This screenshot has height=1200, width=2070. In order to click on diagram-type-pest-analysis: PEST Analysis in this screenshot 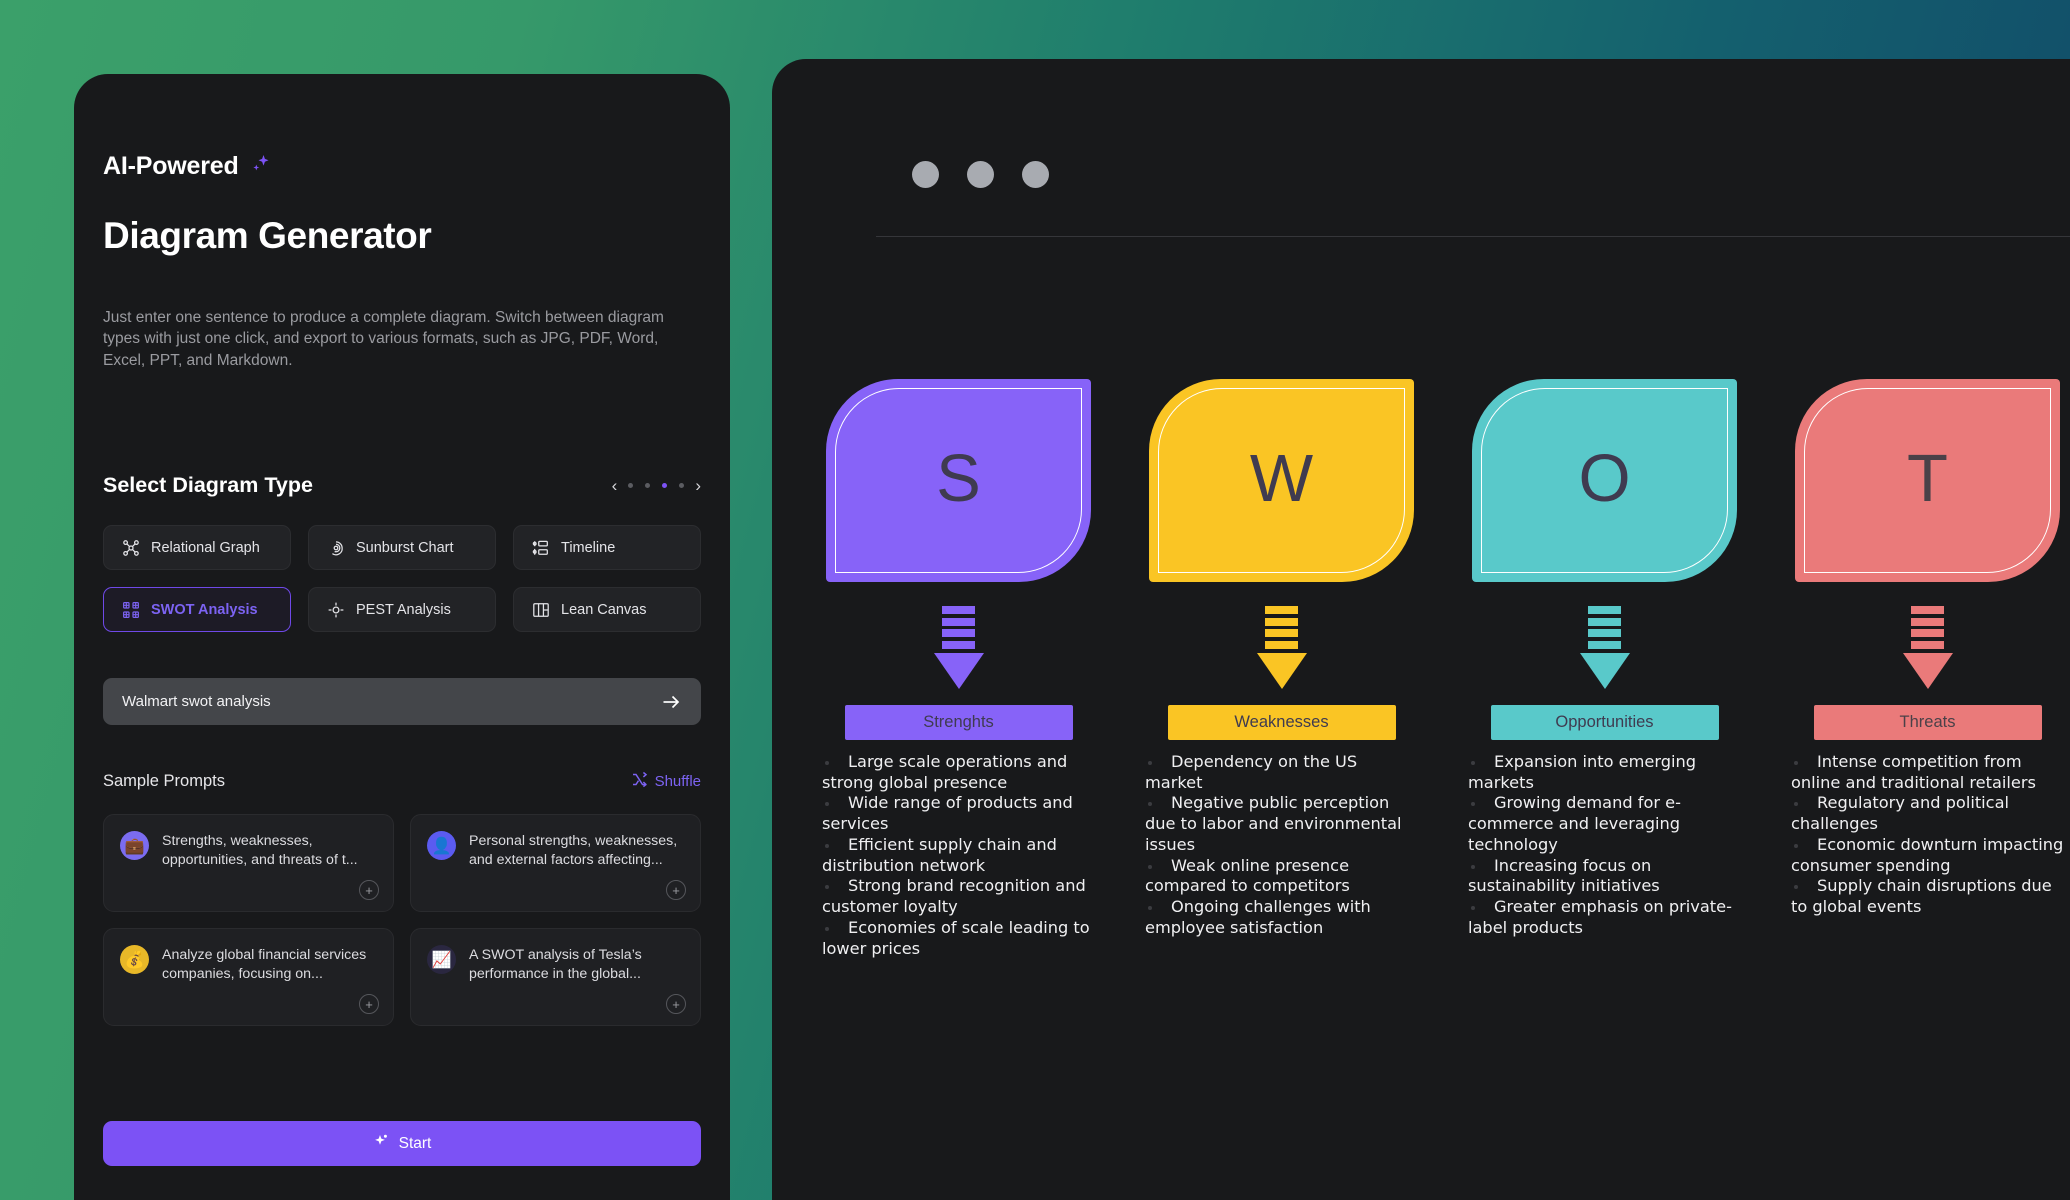, I will do `click(402, 610)`.